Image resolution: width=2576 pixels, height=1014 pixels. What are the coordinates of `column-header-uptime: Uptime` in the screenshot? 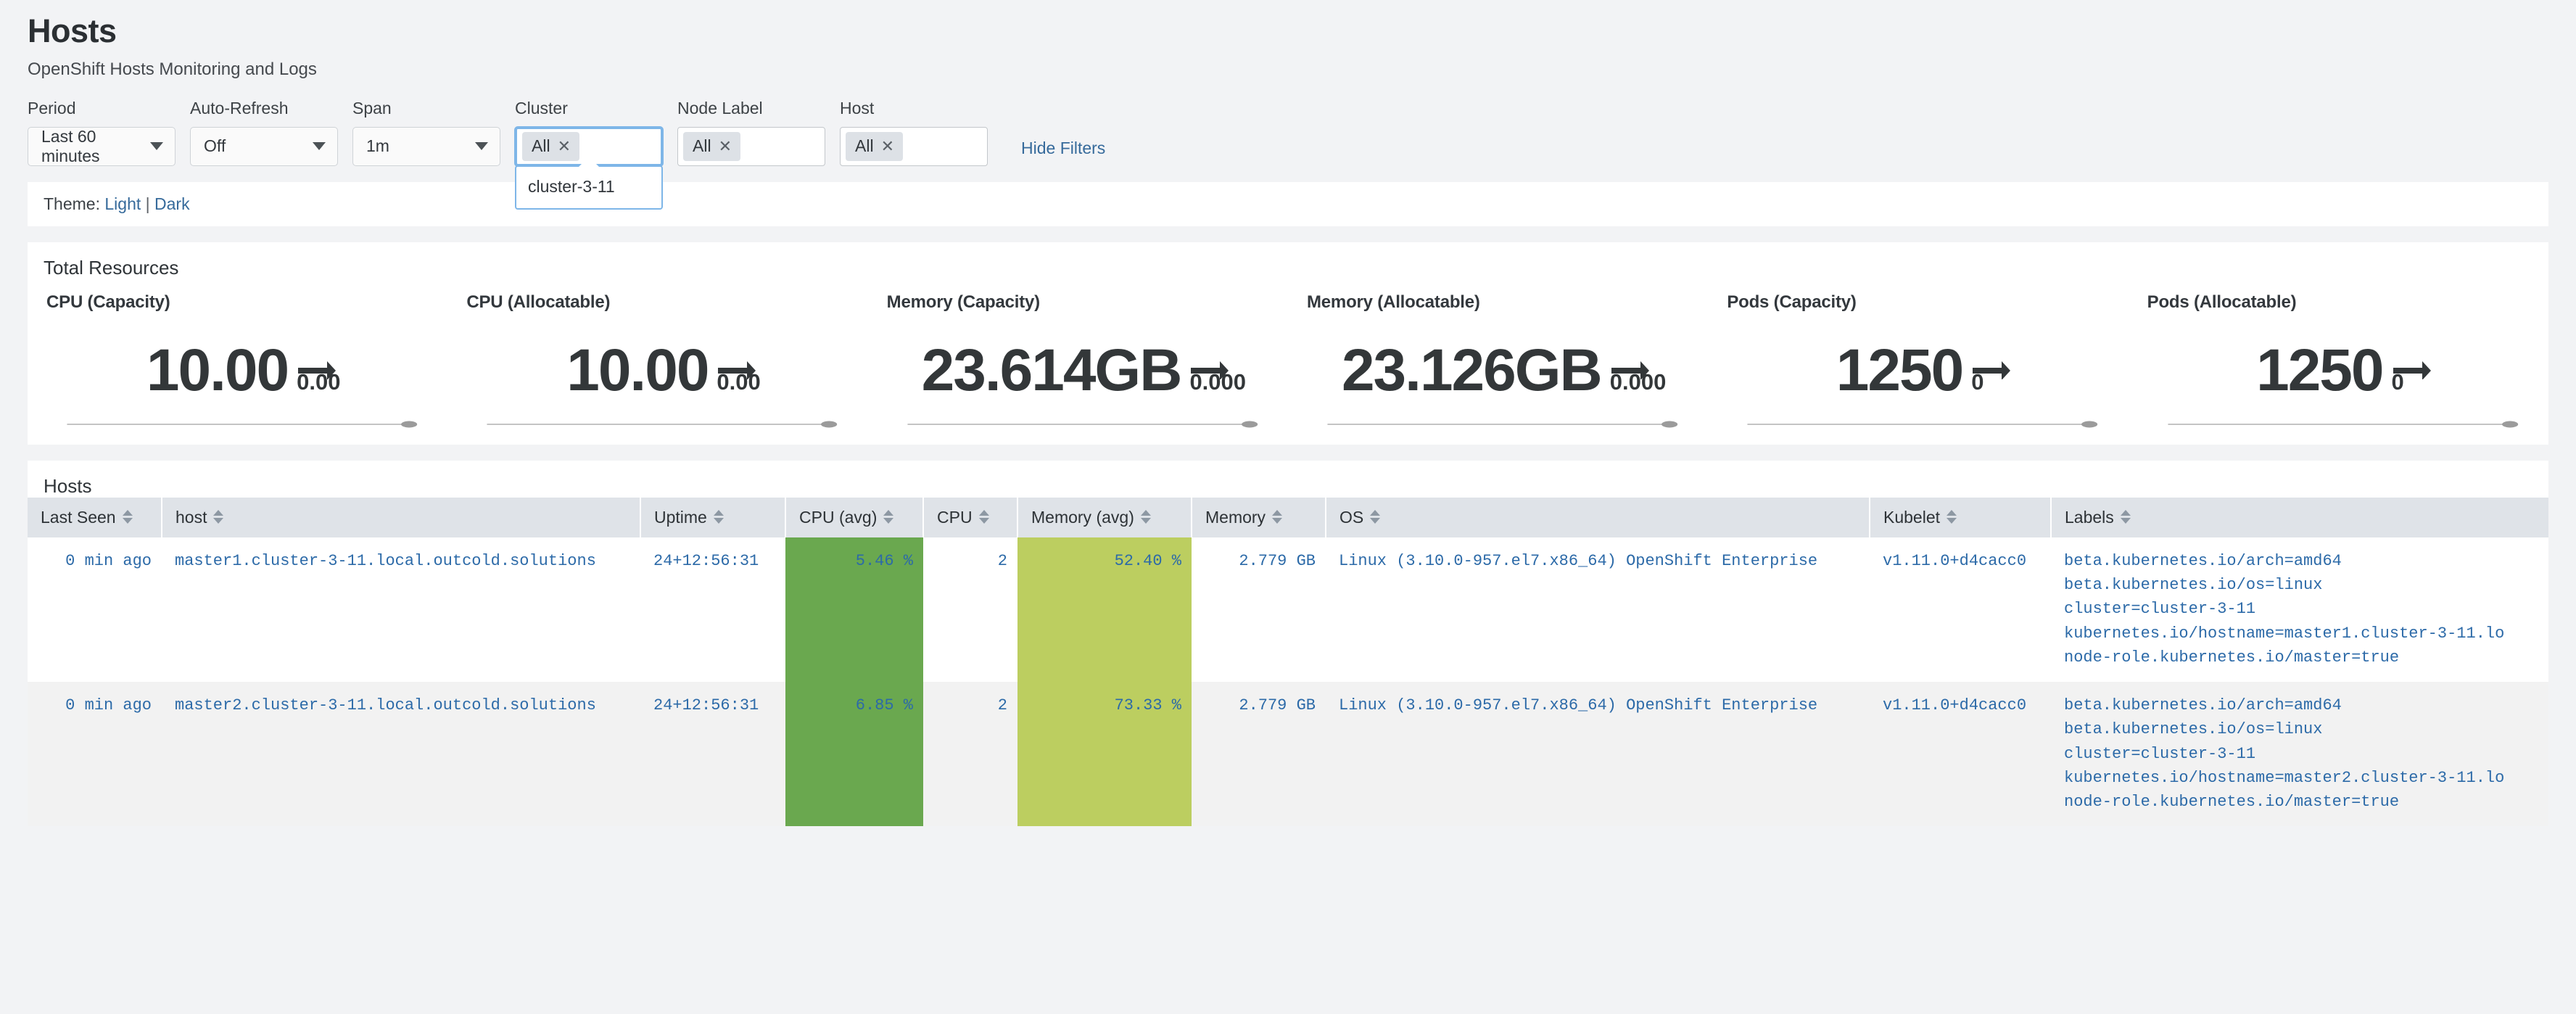 It's located at (713, 517).